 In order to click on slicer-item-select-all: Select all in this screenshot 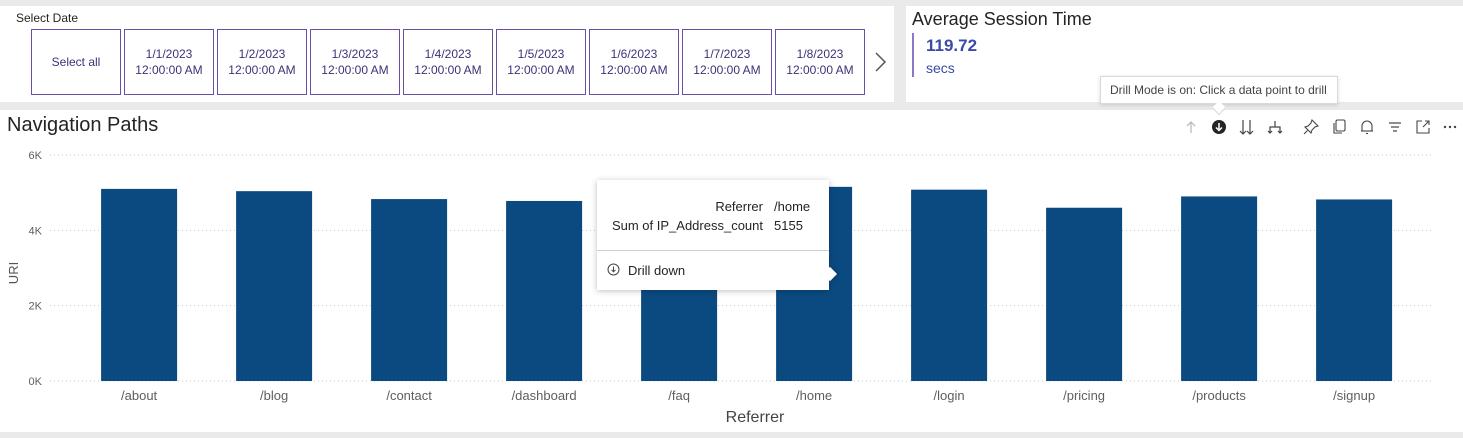, I will do `click(76, 62)`.